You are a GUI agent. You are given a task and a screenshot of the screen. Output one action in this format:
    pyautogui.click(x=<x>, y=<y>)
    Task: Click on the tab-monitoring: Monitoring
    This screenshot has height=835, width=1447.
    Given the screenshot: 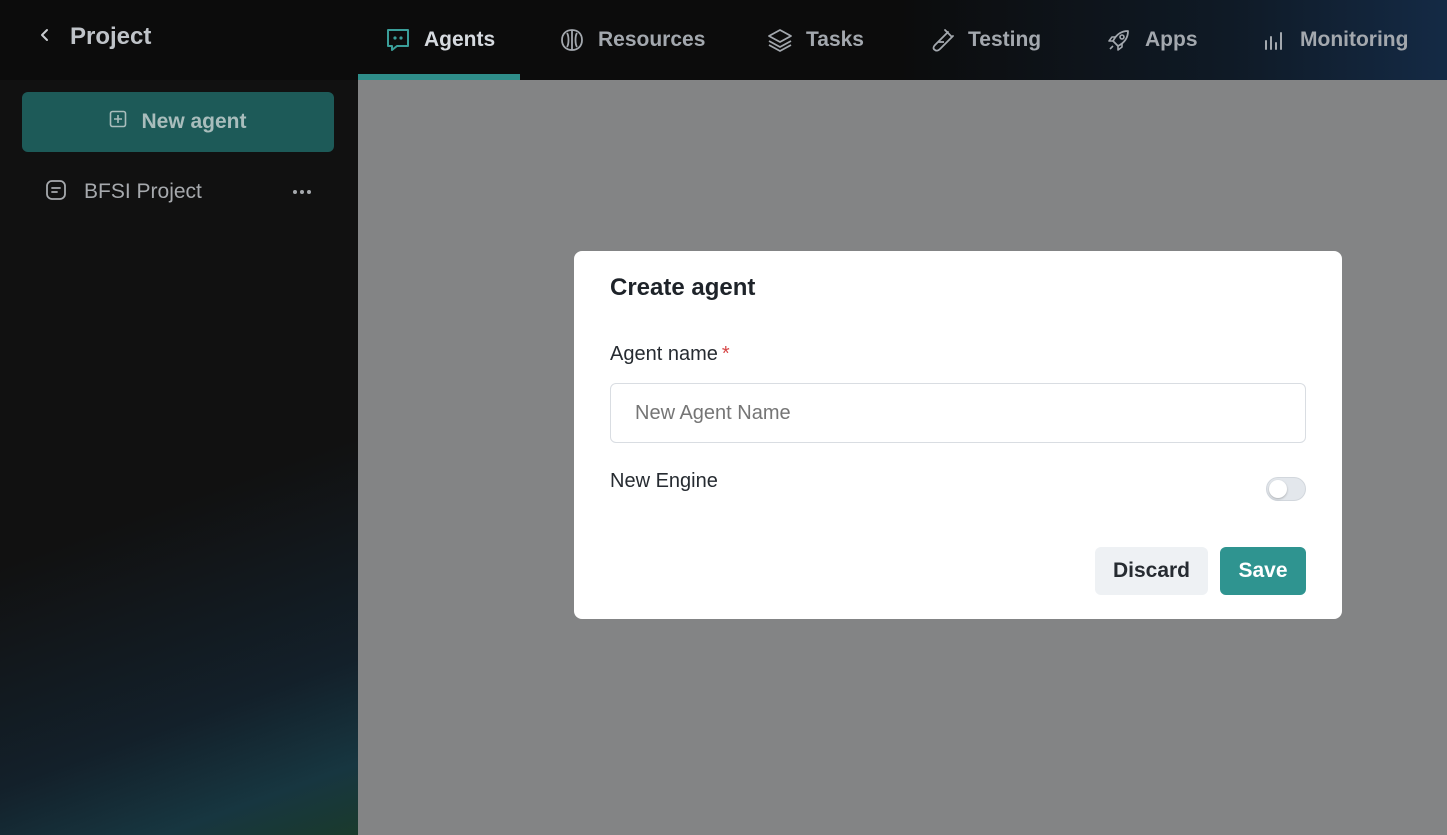 What is the action you would take?
    pyautogui.click(x=1334, y=40)
    